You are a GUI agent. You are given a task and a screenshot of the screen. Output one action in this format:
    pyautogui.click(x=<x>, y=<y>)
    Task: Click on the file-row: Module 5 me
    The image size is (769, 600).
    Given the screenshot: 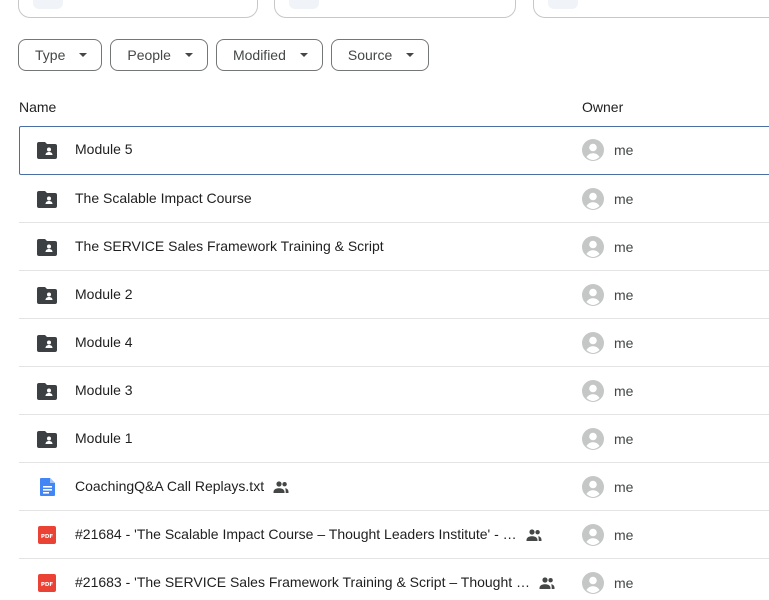 What is the action you would take?
    pyautogui.click(x=394, y=150)
    